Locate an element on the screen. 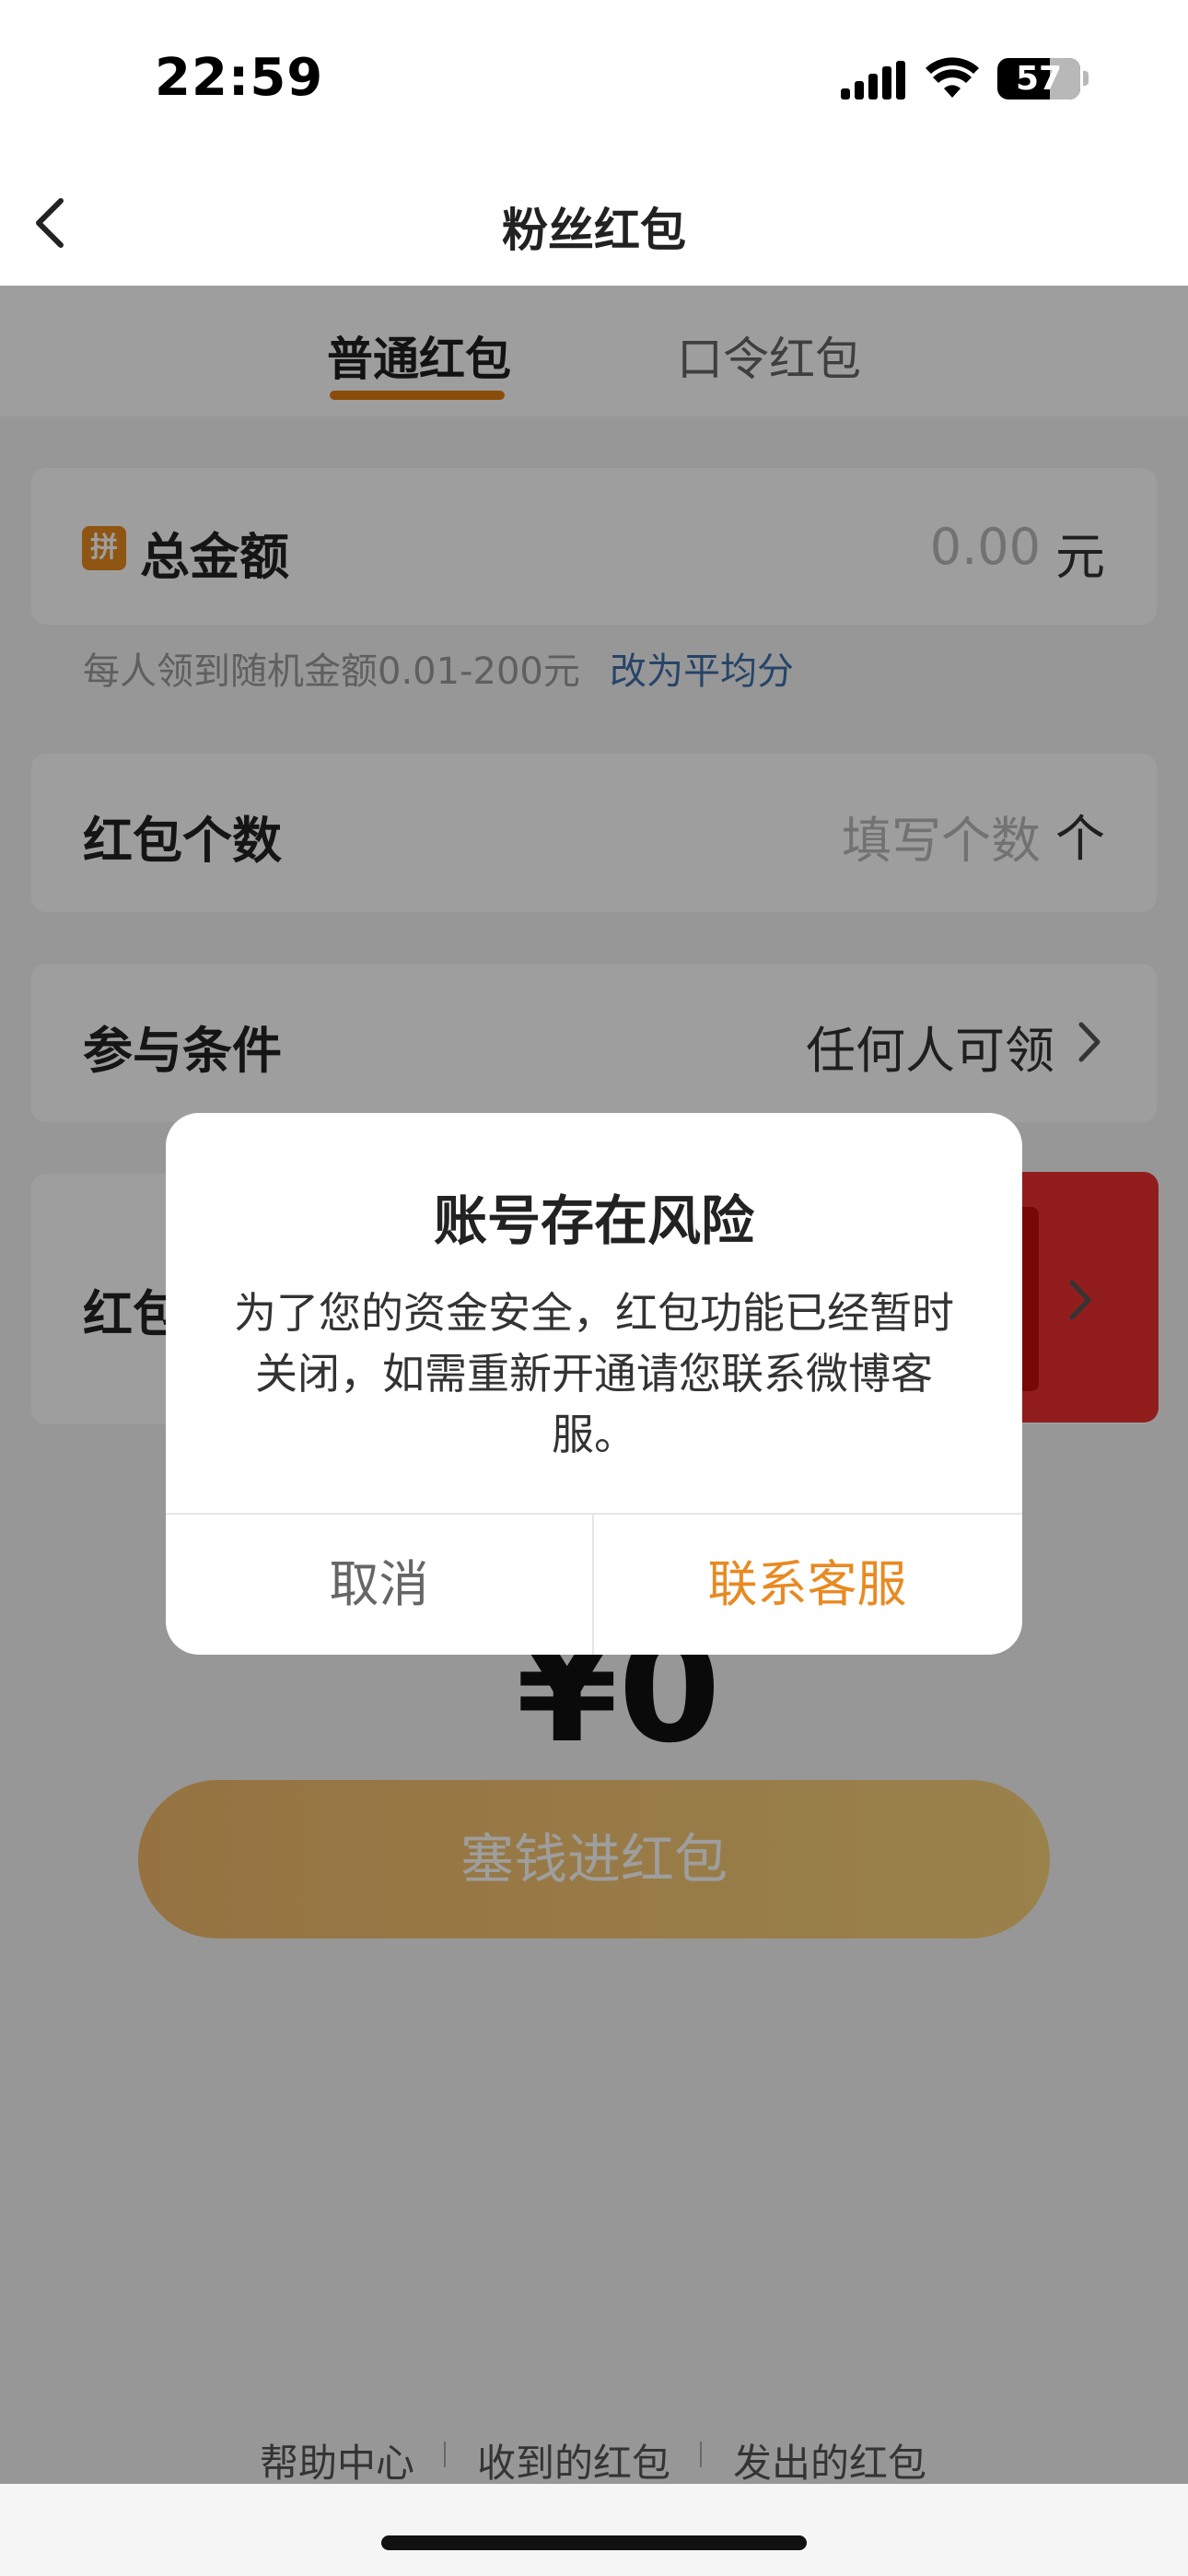 The image size is (1188, 2576). cancel-button: 取消 is located at coordinates (379, 1585).